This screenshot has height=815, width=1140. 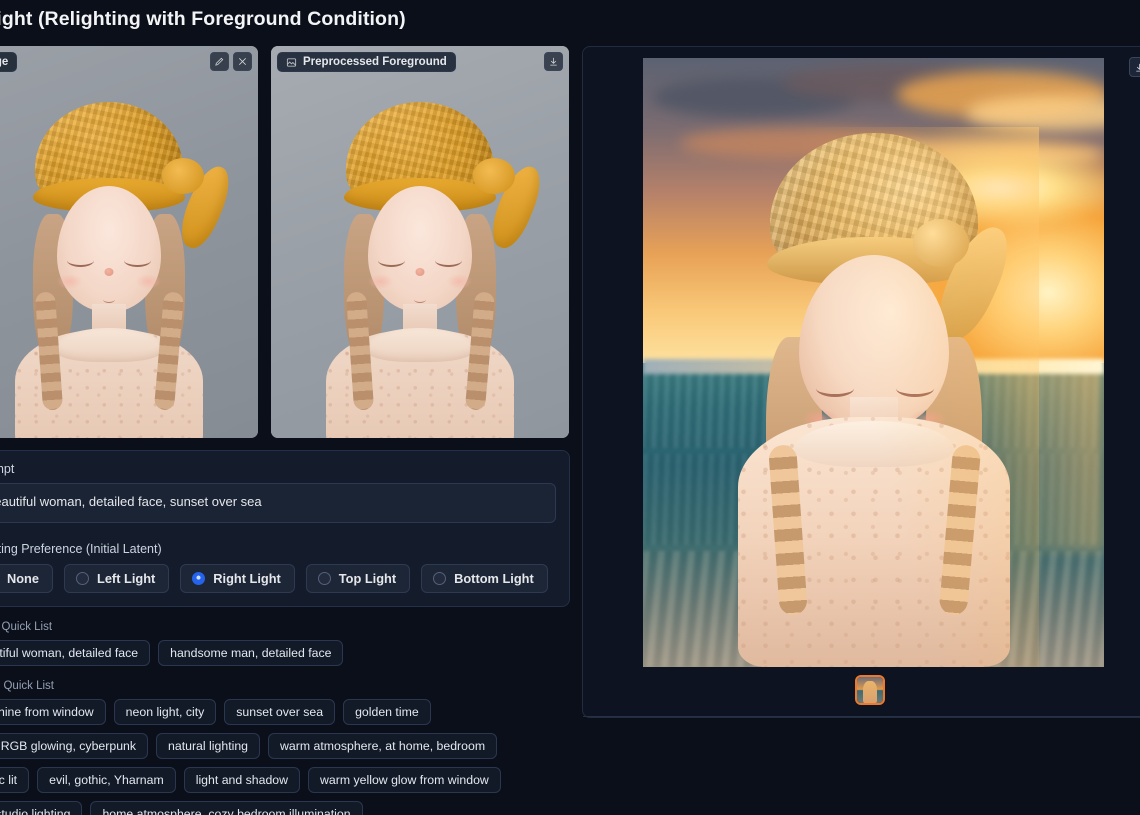 What do you see at coordinates (278, 503) in the screenshot?
I see `prompt-input` at bounding box center [278, 503].